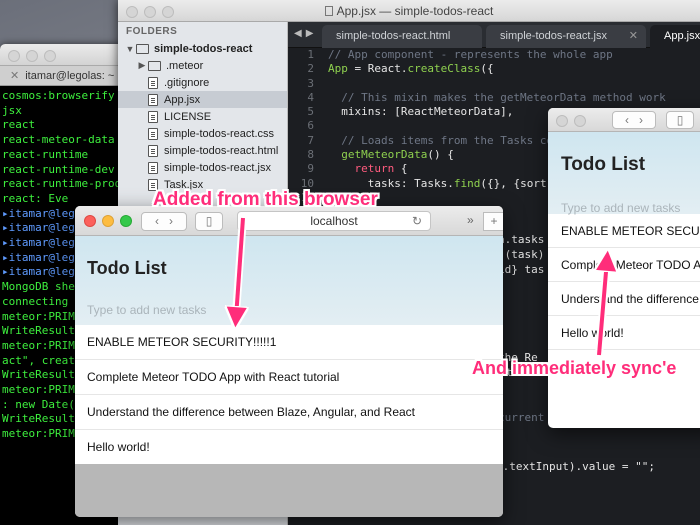 The width and height of the screenshot is (700, 525). What do you see at coordinates (202, 99) in the screenshot?
I see `tree-item: App.jsx` at bounding box center [202, 99].